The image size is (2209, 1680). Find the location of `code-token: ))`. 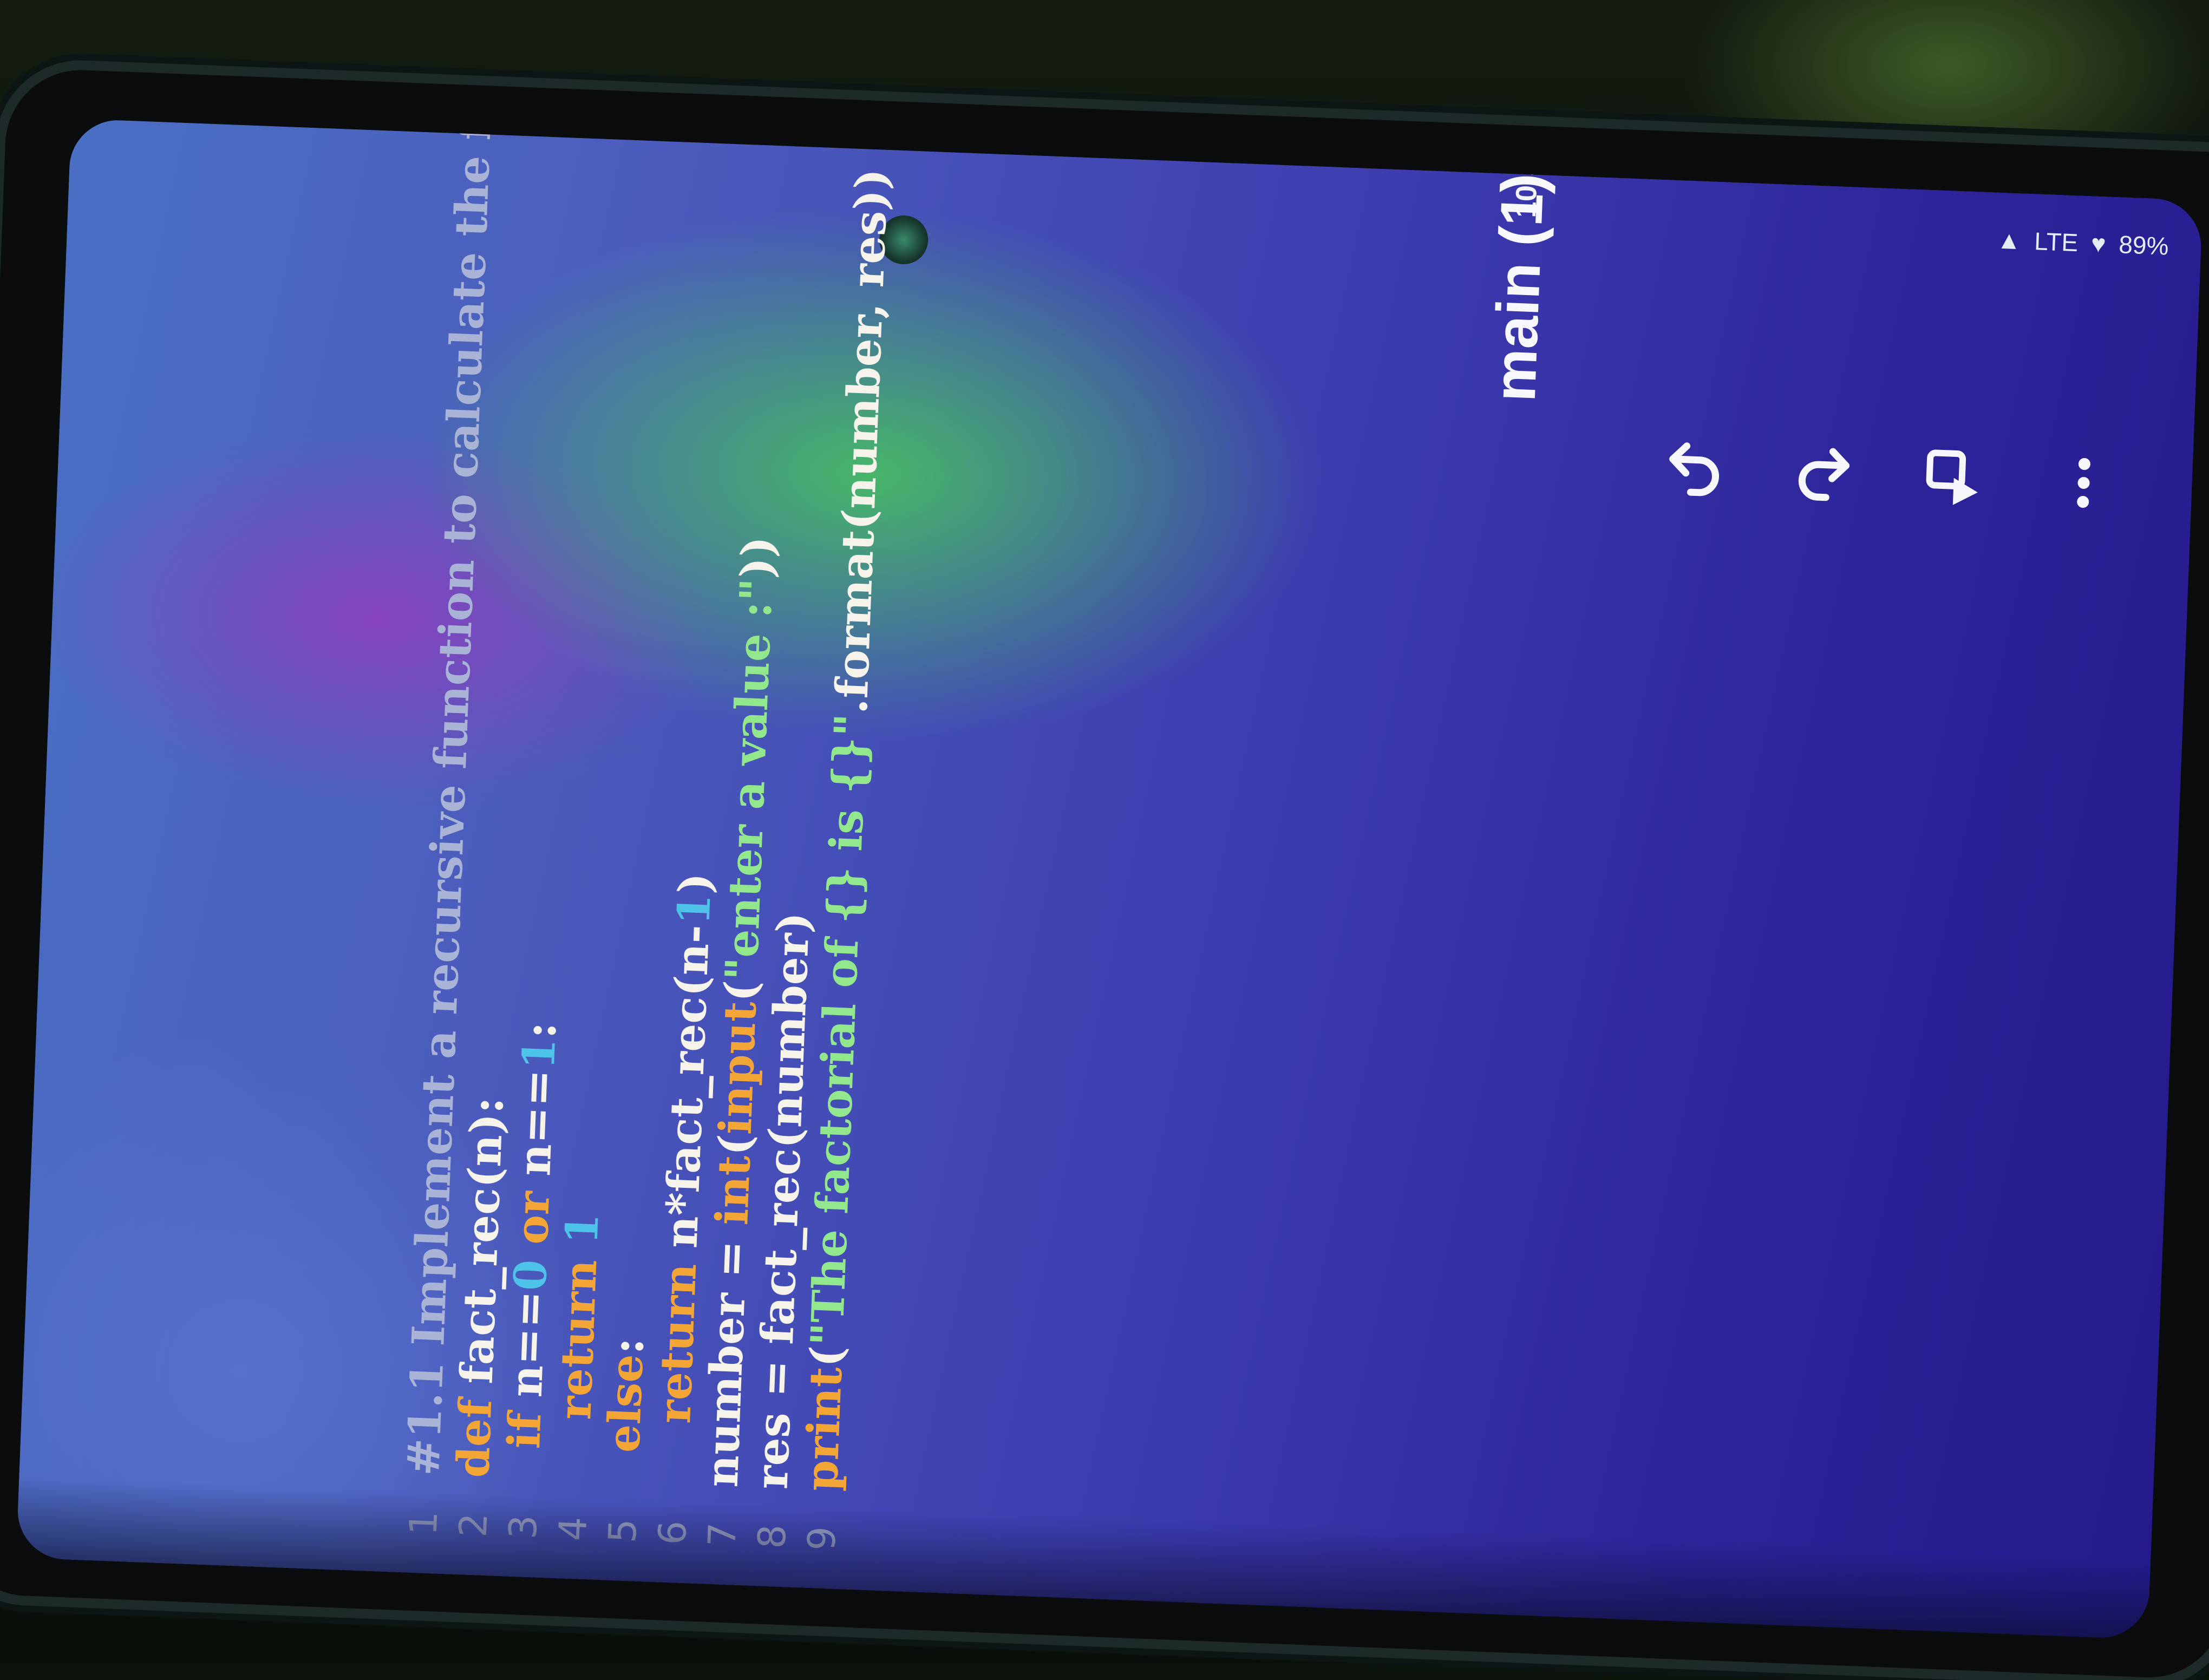

code-token: )) is located at coordinates (757, 557).